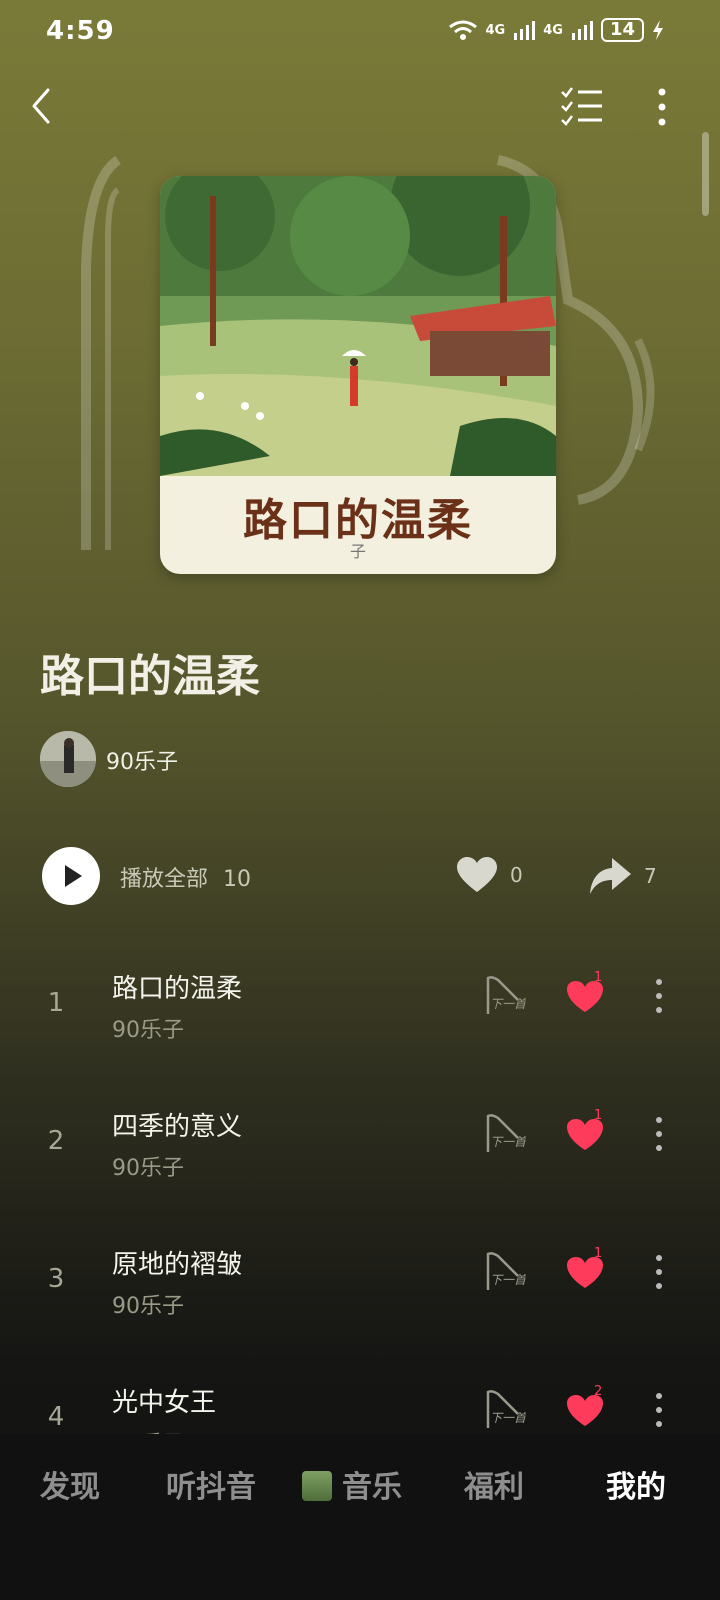 The image size is (720, 1600). What do you see at coordinates (358, 326) in the screenshot?
I see `cover-artwork` at bounding box center [358, 326].